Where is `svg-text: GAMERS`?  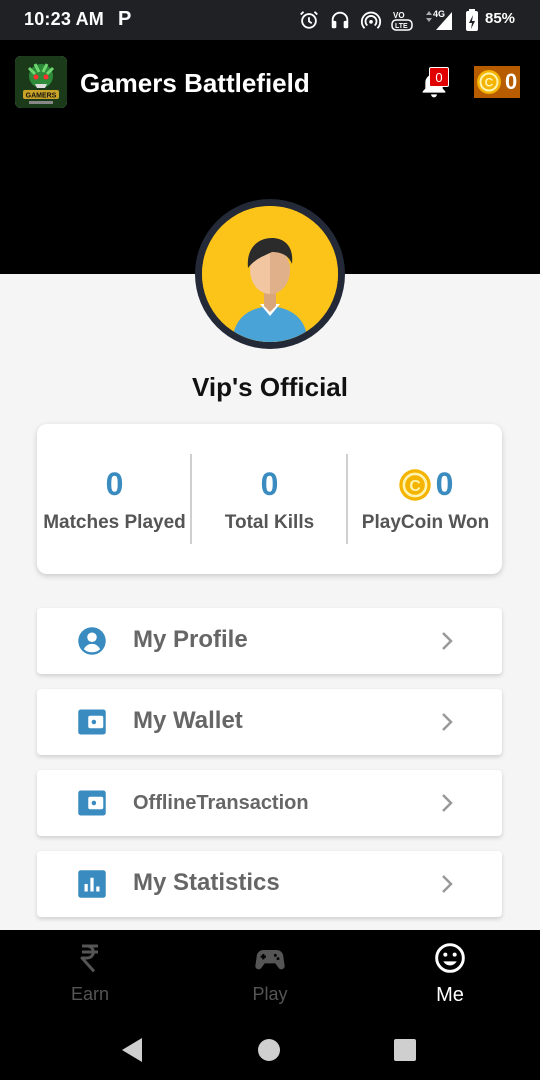
svg-text: GAMERS is located at coordinates (41, 96).